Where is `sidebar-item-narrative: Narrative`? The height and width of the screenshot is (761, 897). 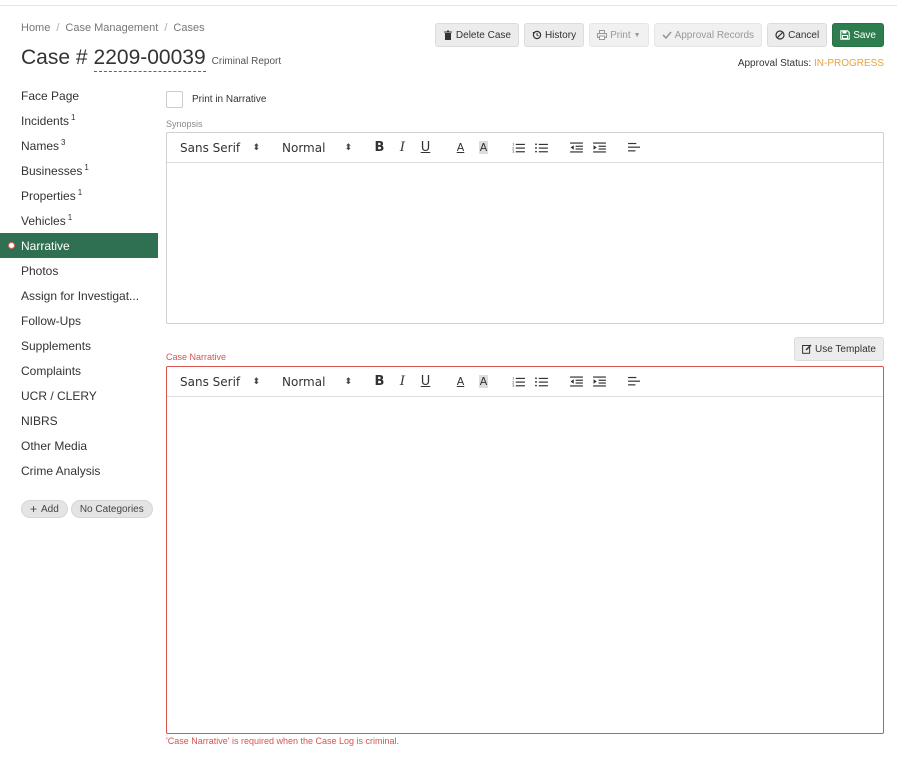 sidebar-item-narrative: Narrative is located at coordinates (79, 245).